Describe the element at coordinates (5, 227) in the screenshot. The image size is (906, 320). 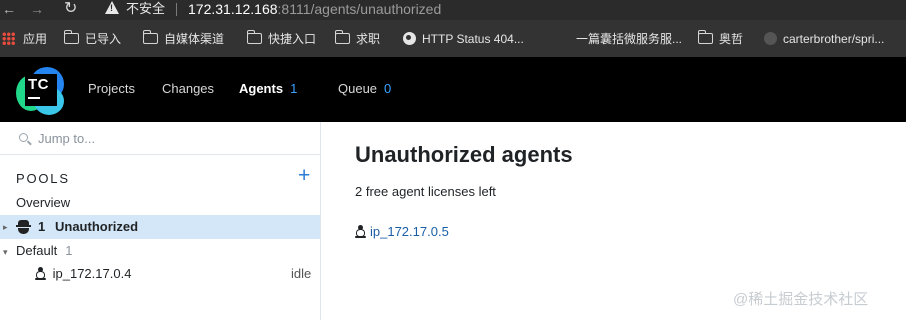
I see `expand-caret-icon: ▸` at that location.